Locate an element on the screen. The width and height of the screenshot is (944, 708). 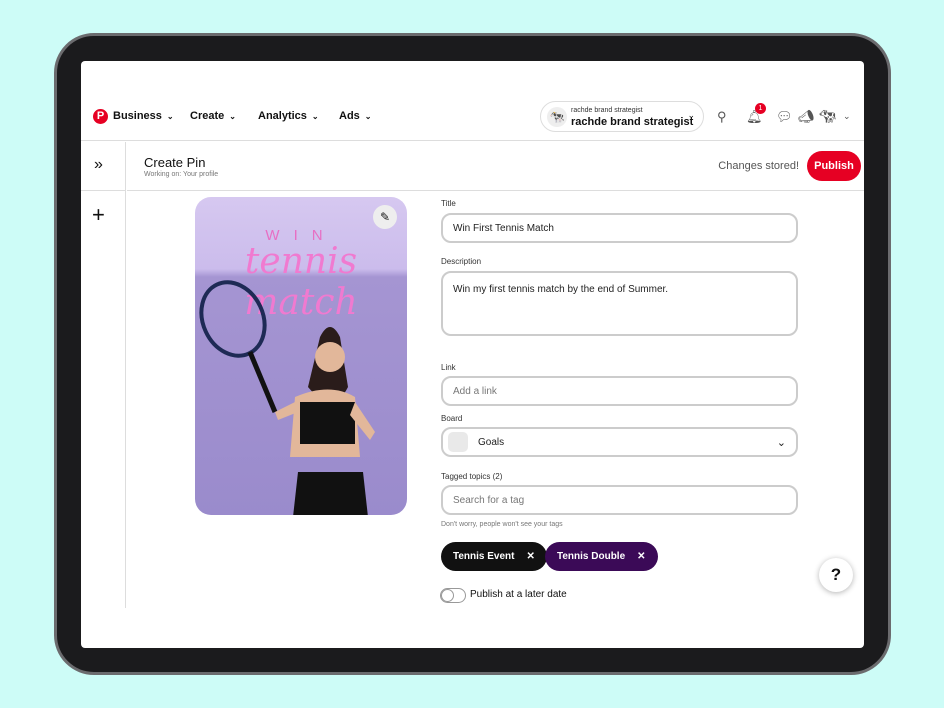
search-icon: ⚲ is located at coordinates (722, 117).